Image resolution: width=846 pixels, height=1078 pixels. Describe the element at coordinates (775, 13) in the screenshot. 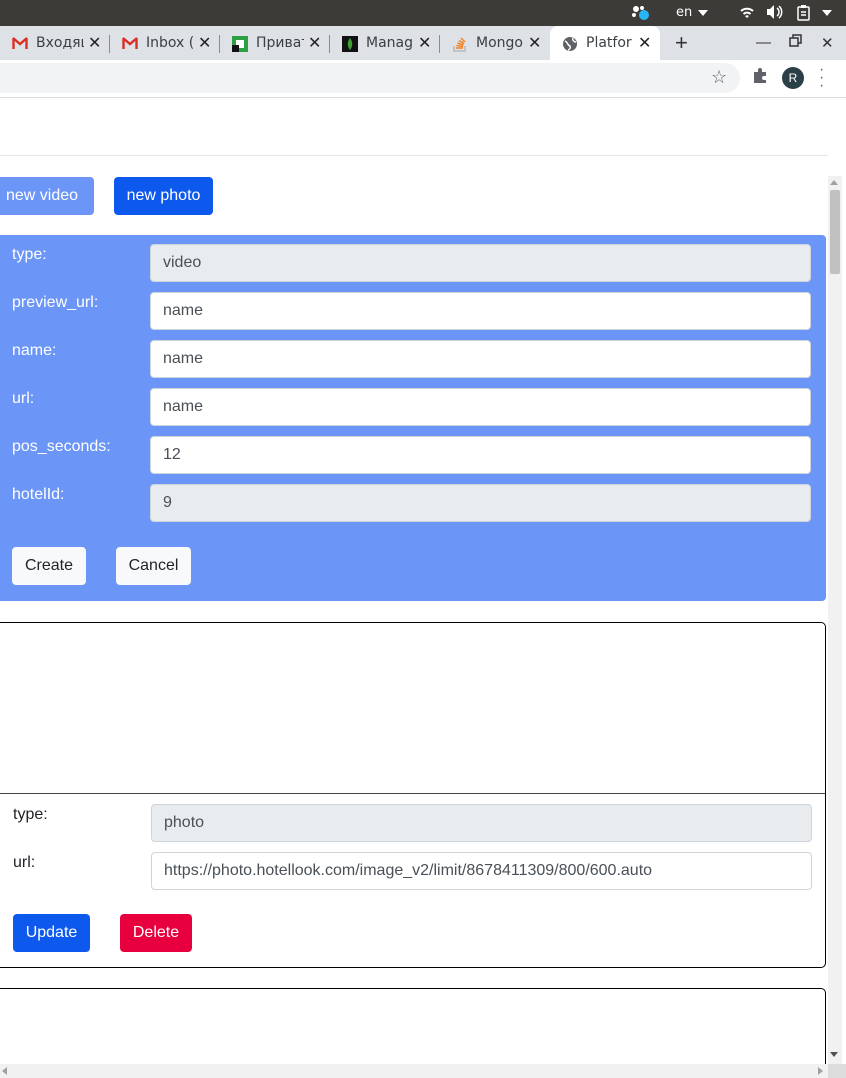

I see `volume-icon` at that location.